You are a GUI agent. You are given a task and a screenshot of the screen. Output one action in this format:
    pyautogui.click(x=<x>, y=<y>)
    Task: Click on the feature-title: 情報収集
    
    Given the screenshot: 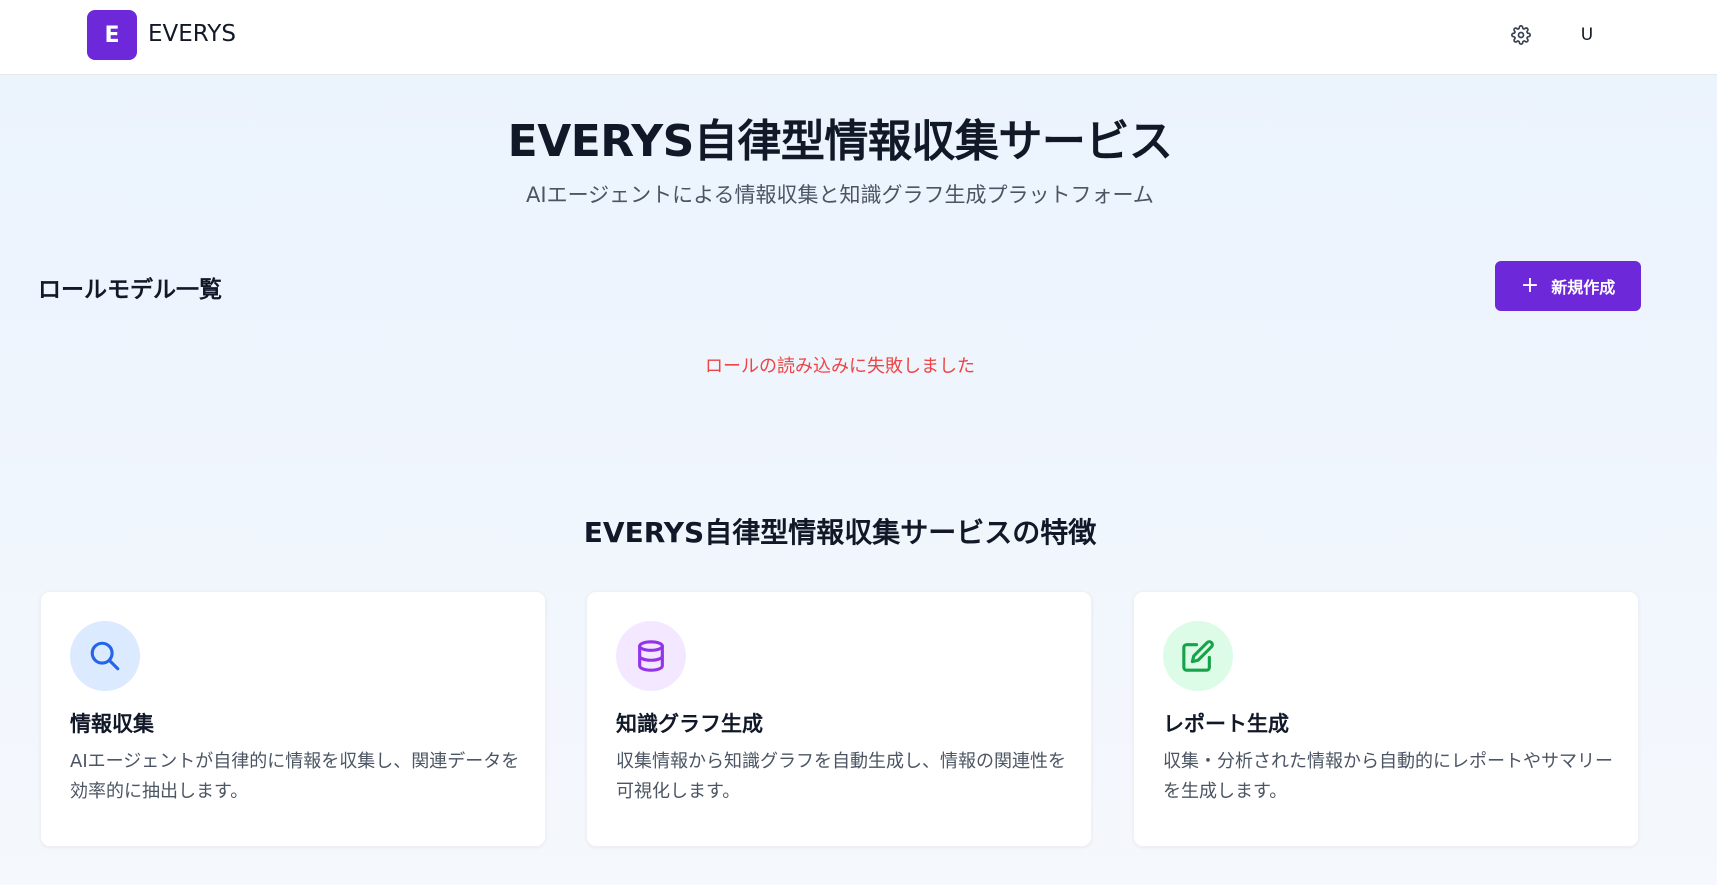 What is the action you would take?
    pyautogui.click(x=112, y=724)
    